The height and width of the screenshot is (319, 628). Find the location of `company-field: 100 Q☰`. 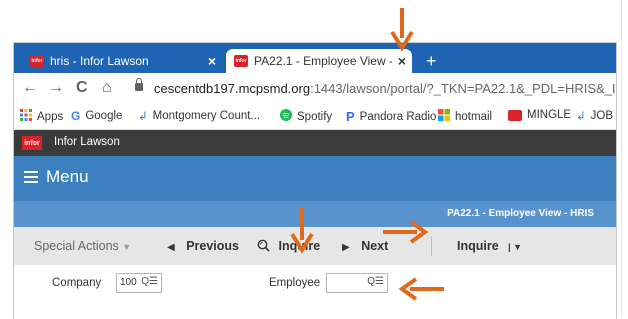

company-field: 100 Q☰ is located at coordinates (139, 283).